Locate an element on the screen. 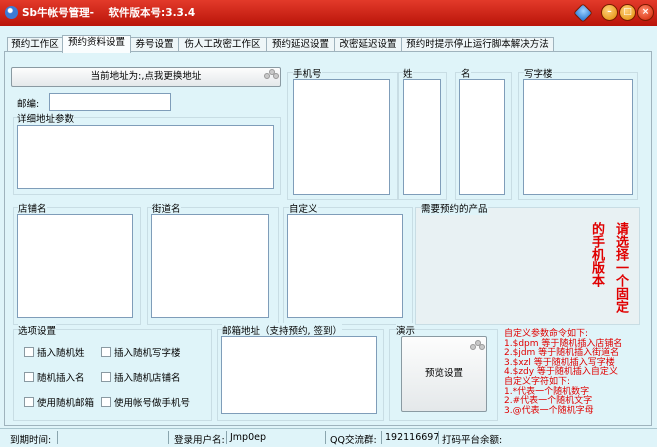 The width and height of the screenshot is (657, 447). detail-address-input is located at coordinates (145, 157).